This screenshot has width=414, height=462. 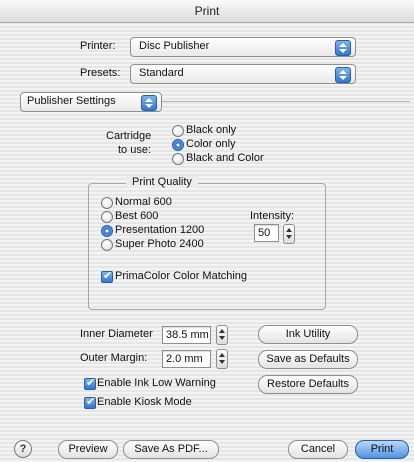 I want to click on inner-diameter-field: 38.5 mm, so click(x=186, y=335).